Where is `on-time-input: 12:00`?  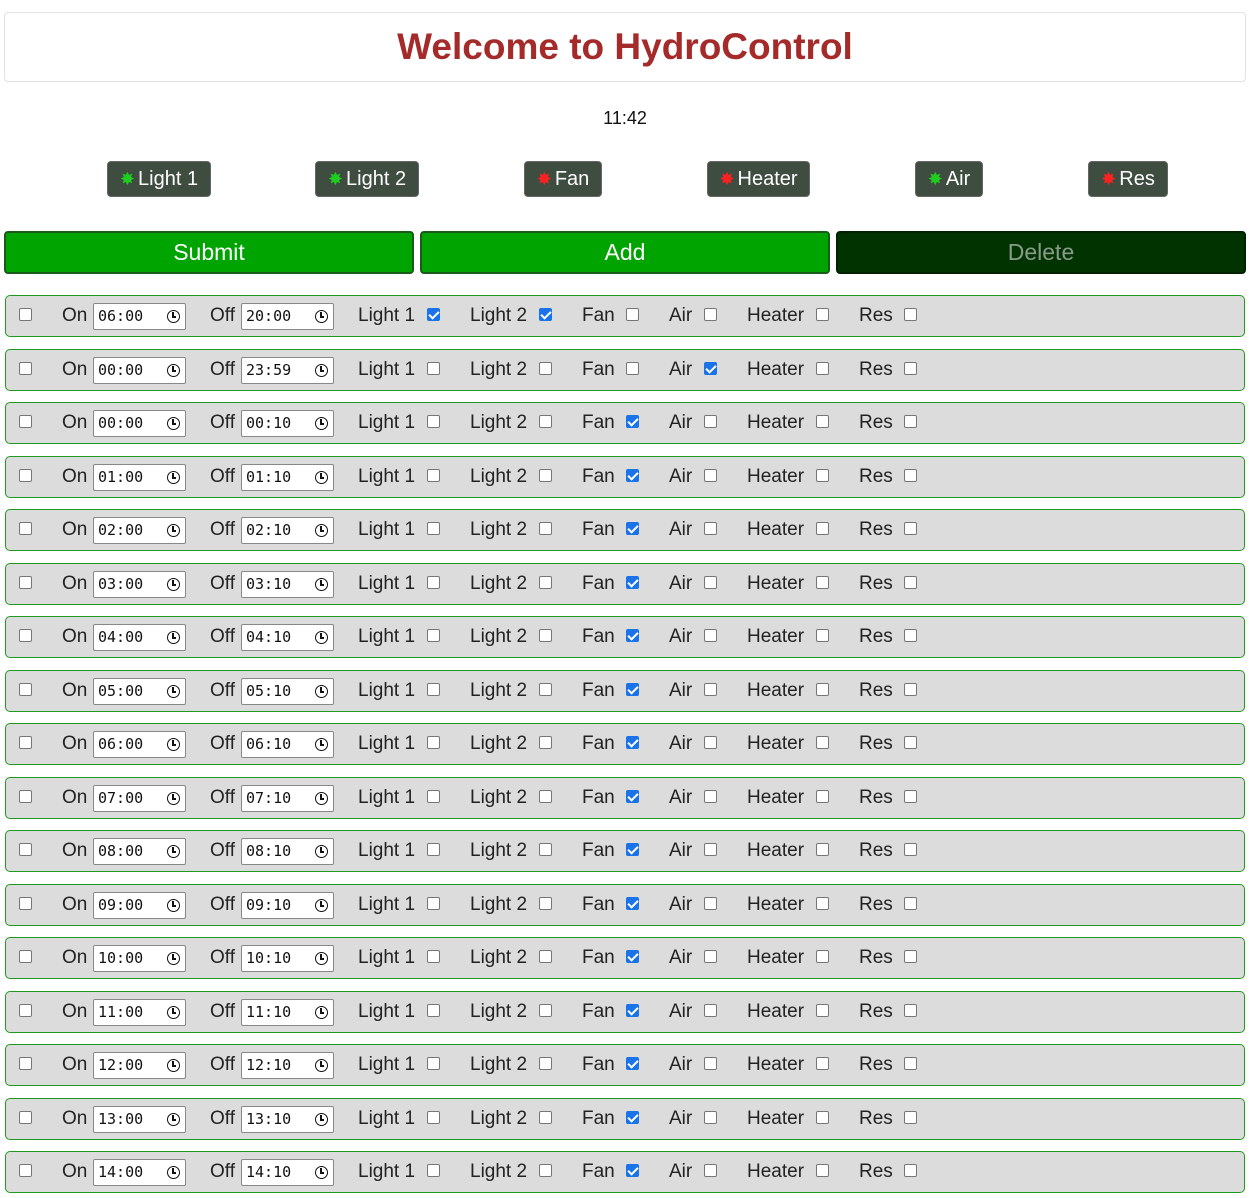 on-time-input: 12:00 is located at coordinates (139, 1065).